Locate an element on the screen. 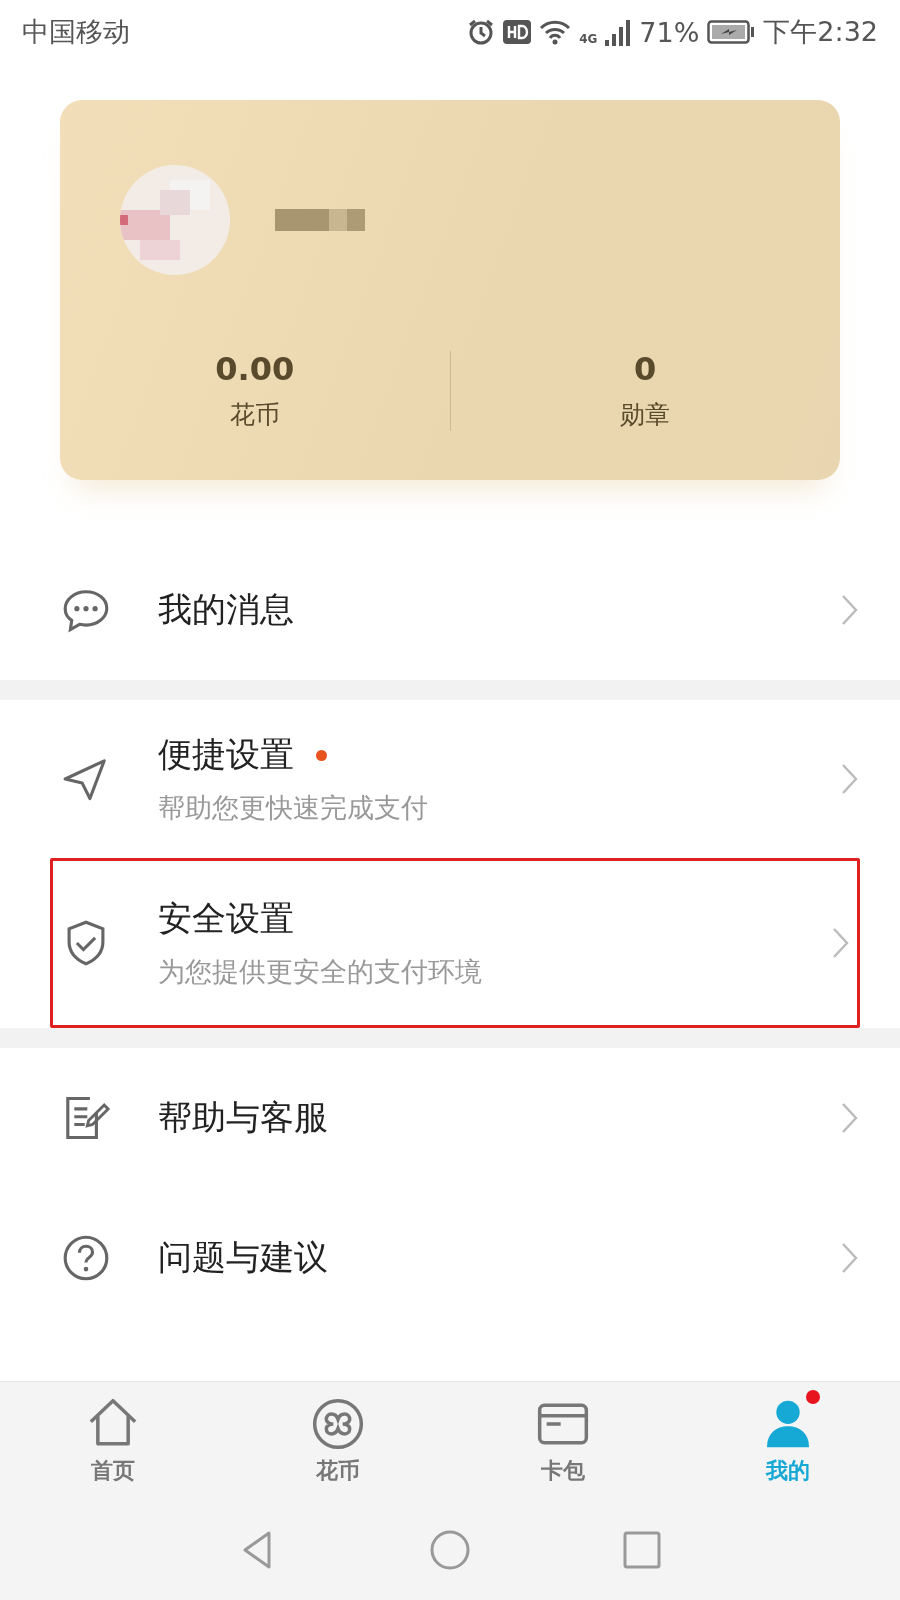  home-button-icon is located at coordinates (450, 1550).